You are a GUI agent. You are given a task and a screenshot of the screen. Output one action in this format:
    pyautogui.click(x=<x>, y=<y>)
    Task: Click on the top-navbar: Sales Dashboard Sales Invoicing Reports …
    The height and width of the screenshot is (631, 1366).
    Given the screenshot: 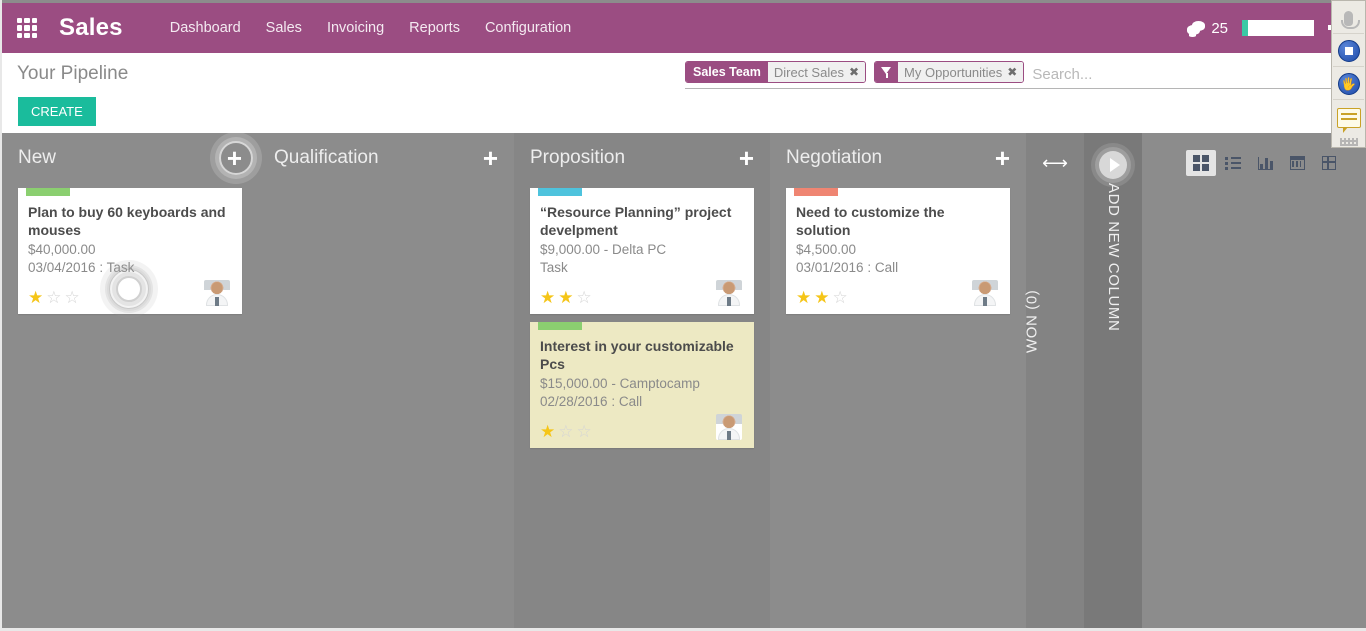 What is the action you would take?
    pyautogui.click(x=684, y=28)
    